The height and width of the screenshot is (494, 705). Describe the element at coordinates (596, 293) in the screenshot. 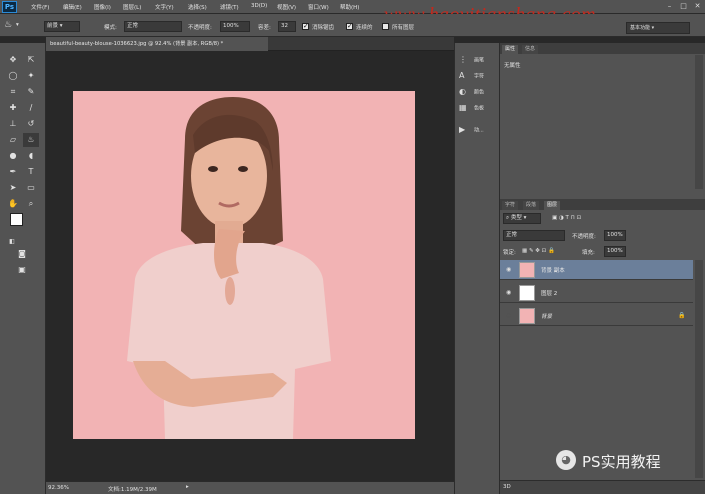

I see `layer-row-layer2: ◉ 图层 2` at that location.